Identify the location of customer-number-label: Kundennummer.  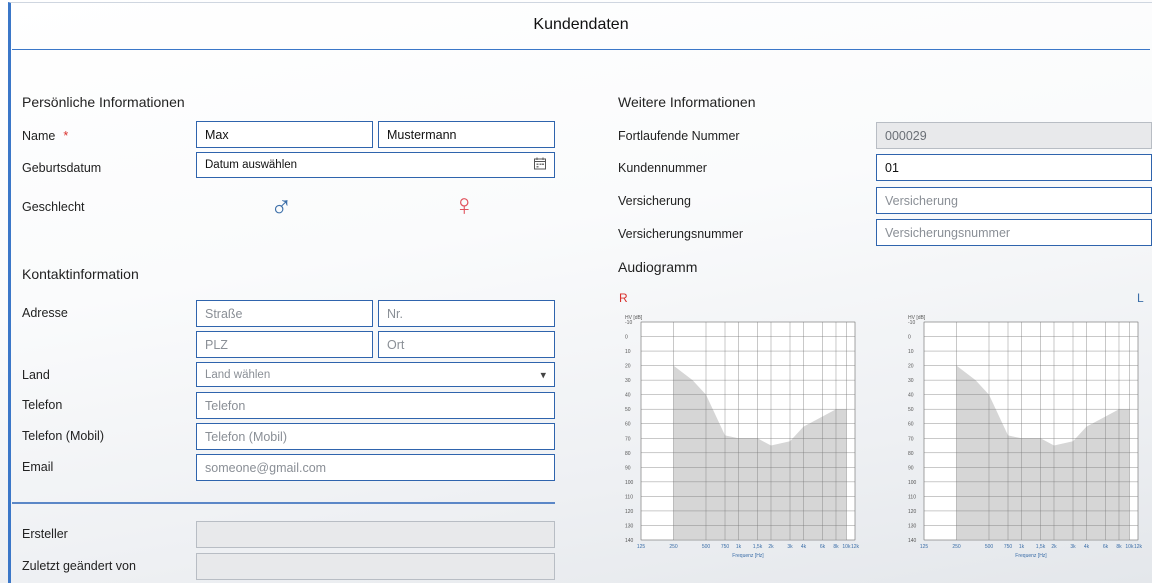
(662, 168).